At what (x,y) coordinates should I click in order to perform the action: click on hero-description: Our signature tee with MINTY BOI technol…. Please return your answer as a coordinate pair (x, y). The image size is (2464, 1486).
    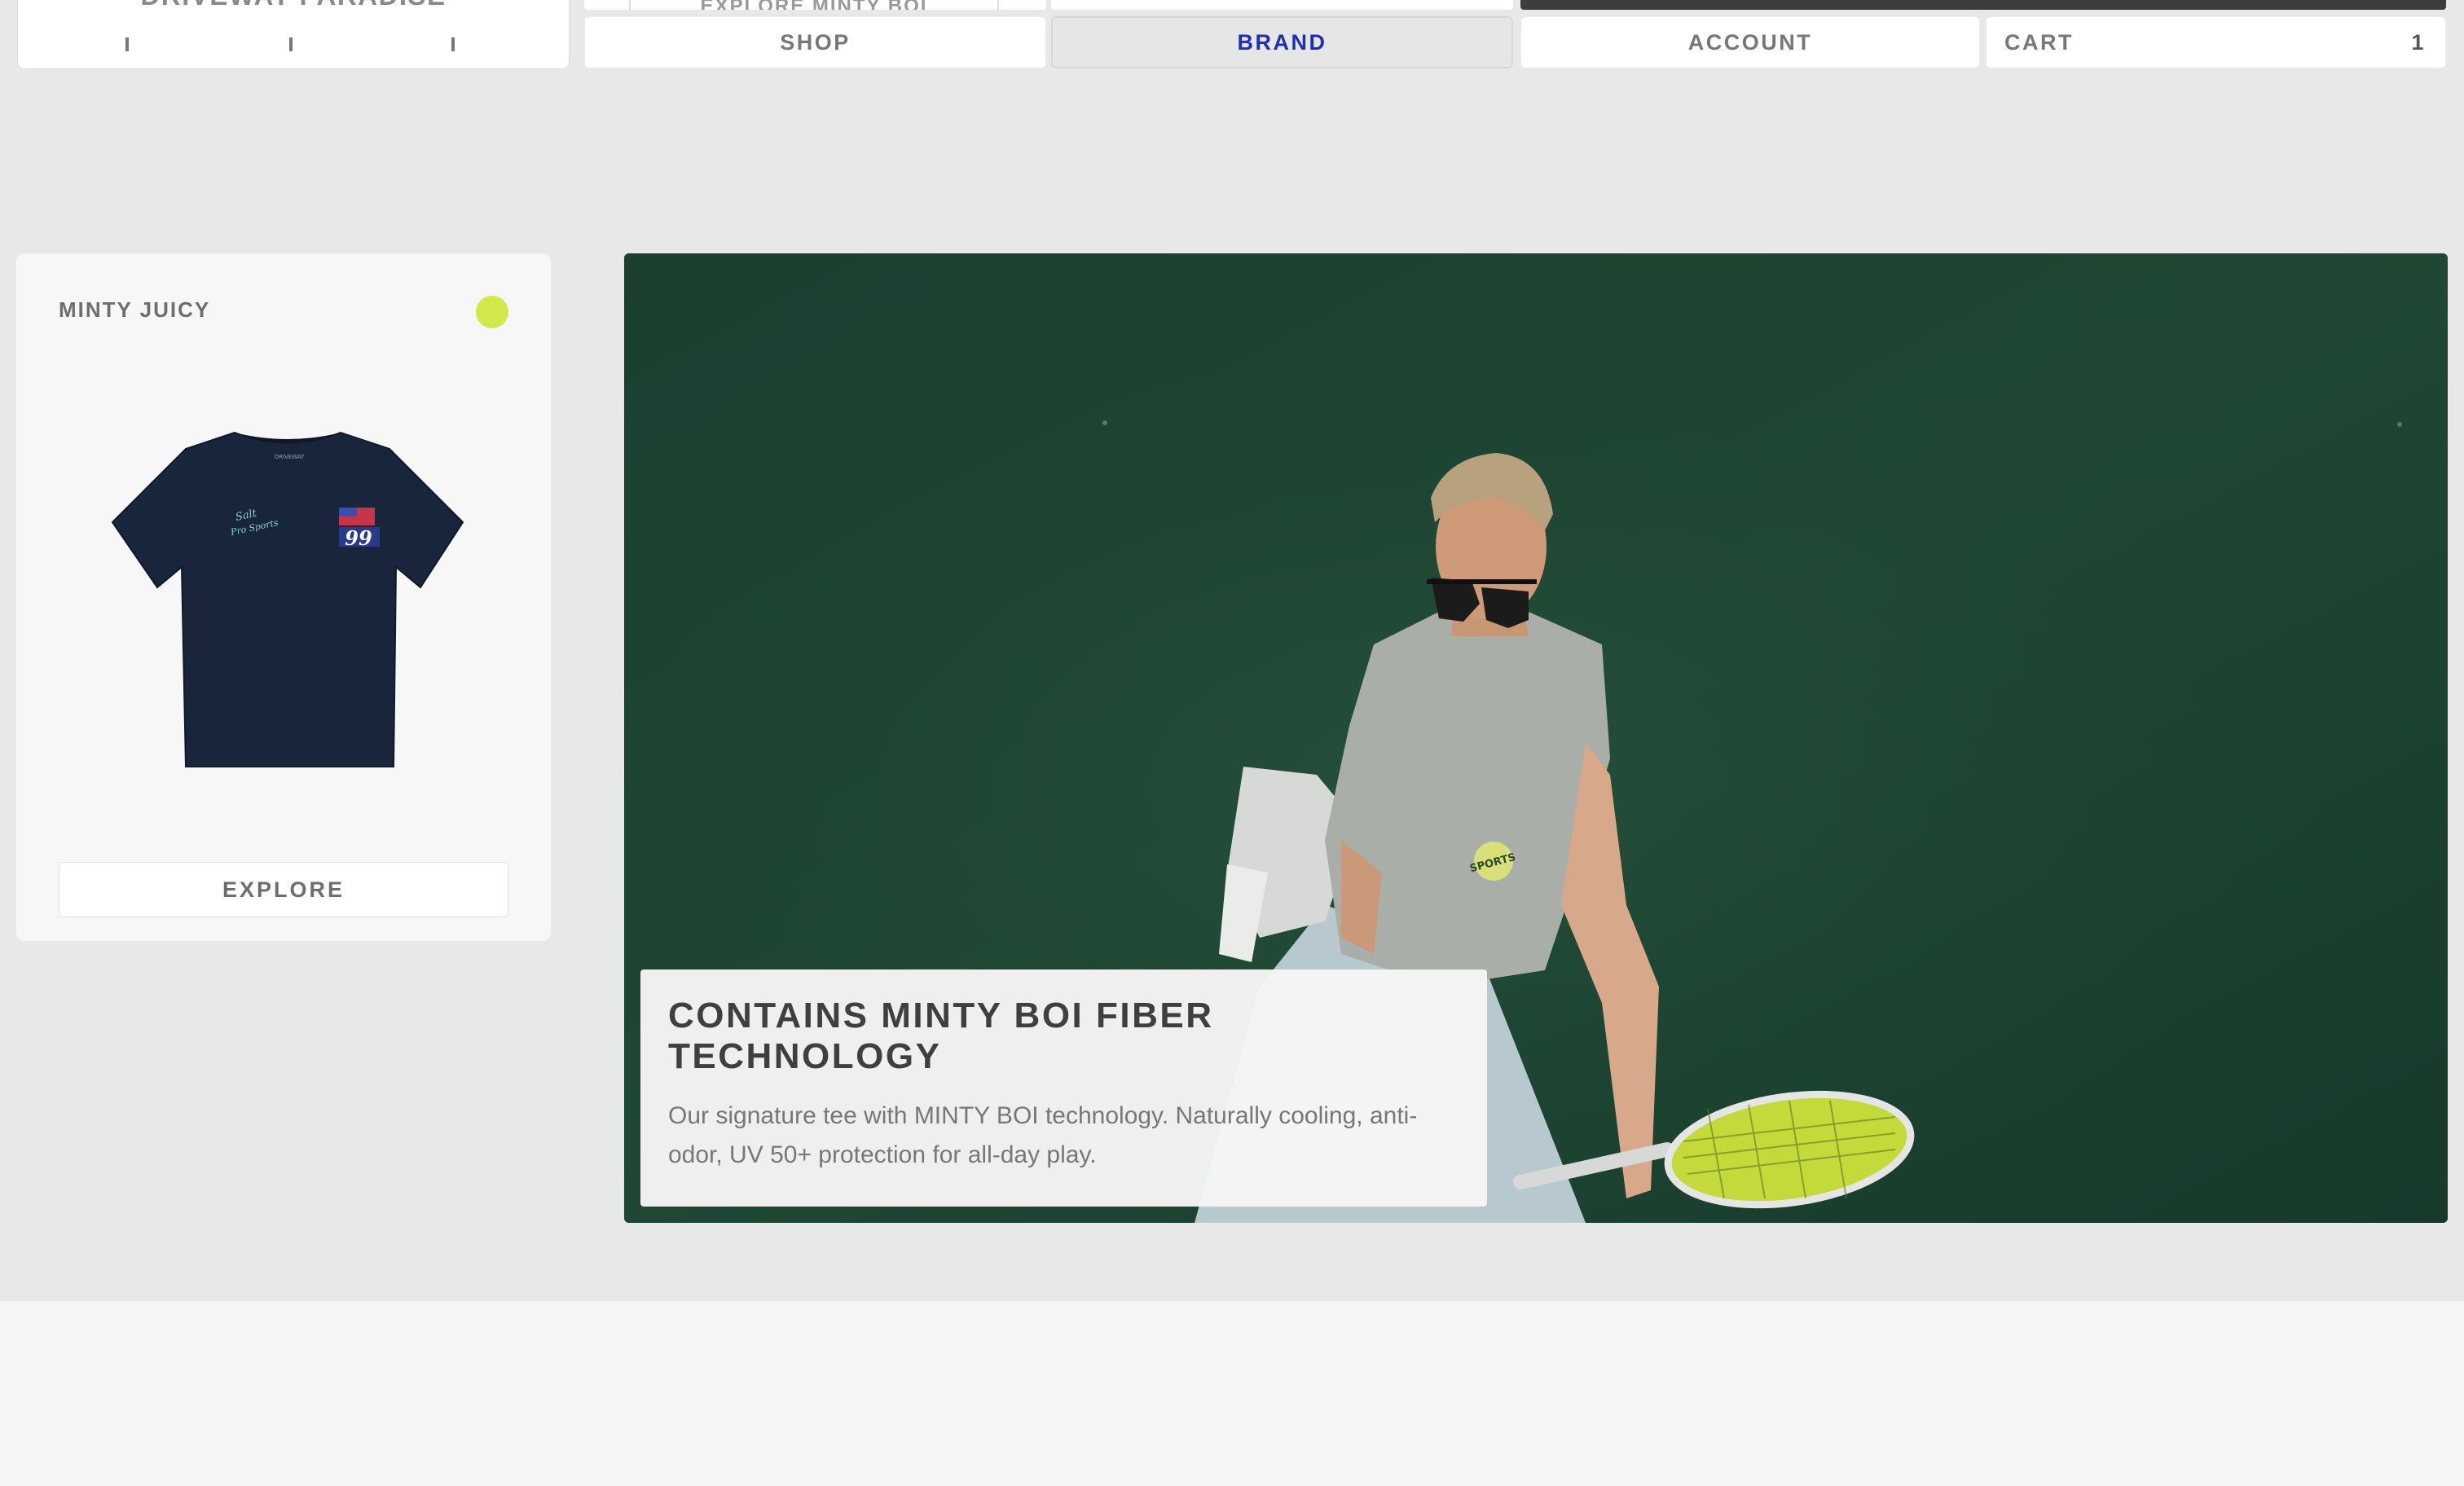
    Looking at the image, I should click on (1043, 1135).